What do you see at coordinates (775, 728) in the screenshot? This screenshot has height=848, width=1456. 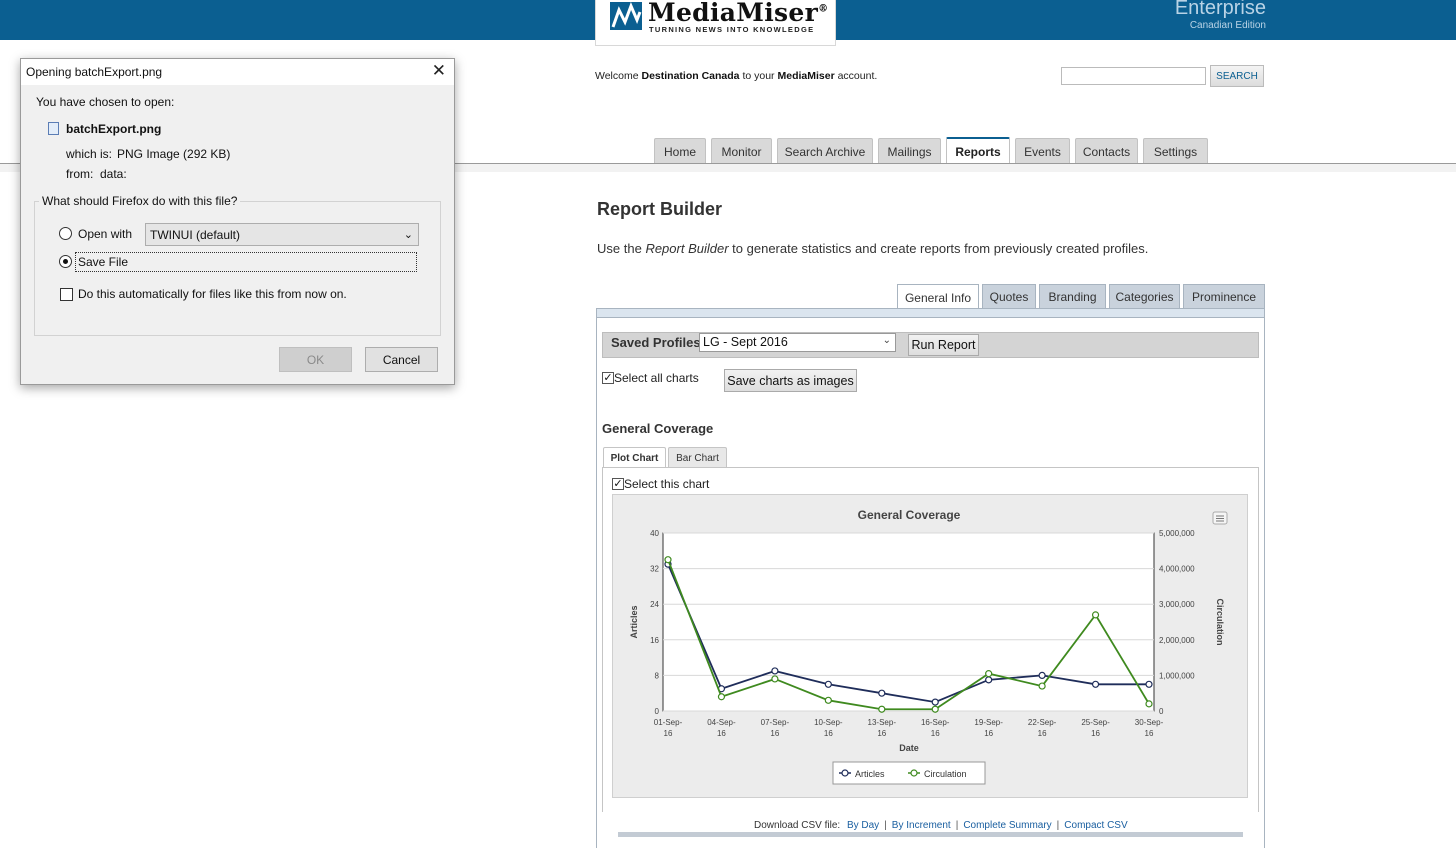 I see `x-tick-label: 07-Sep-16` at bounding box center [775, 728].